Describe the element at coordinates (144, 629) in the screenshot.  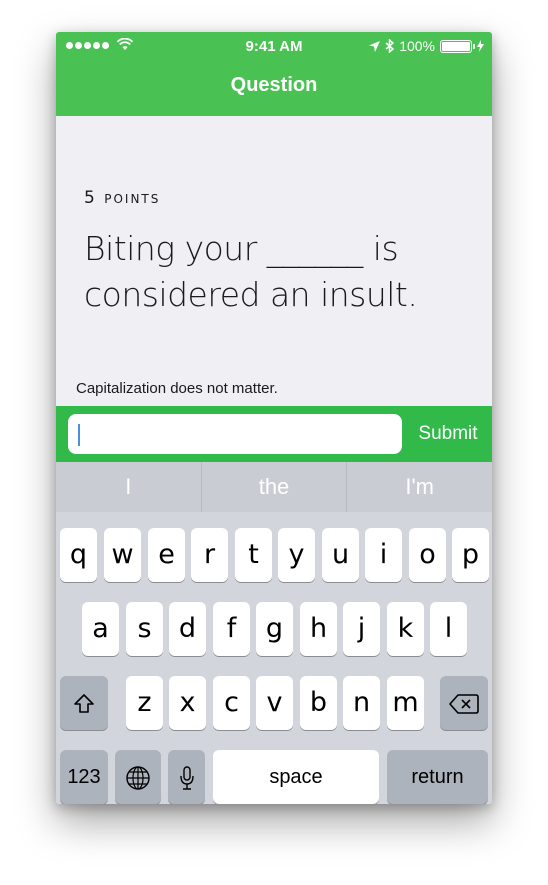
I see `key-s: s` at that location.